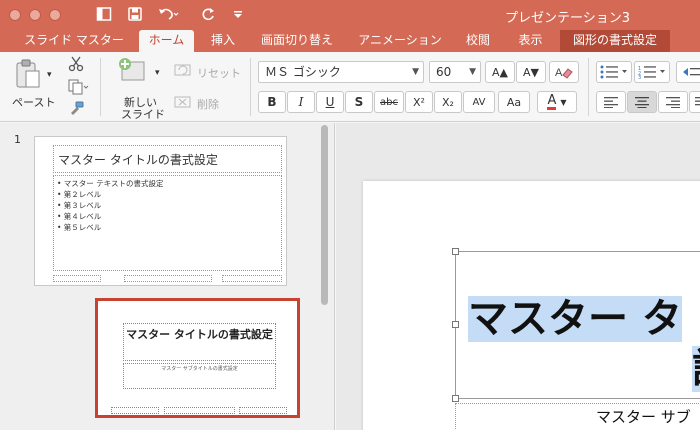 The image size is (700, 430). I want to click on subscript-button: X₂, so click(448, 102).